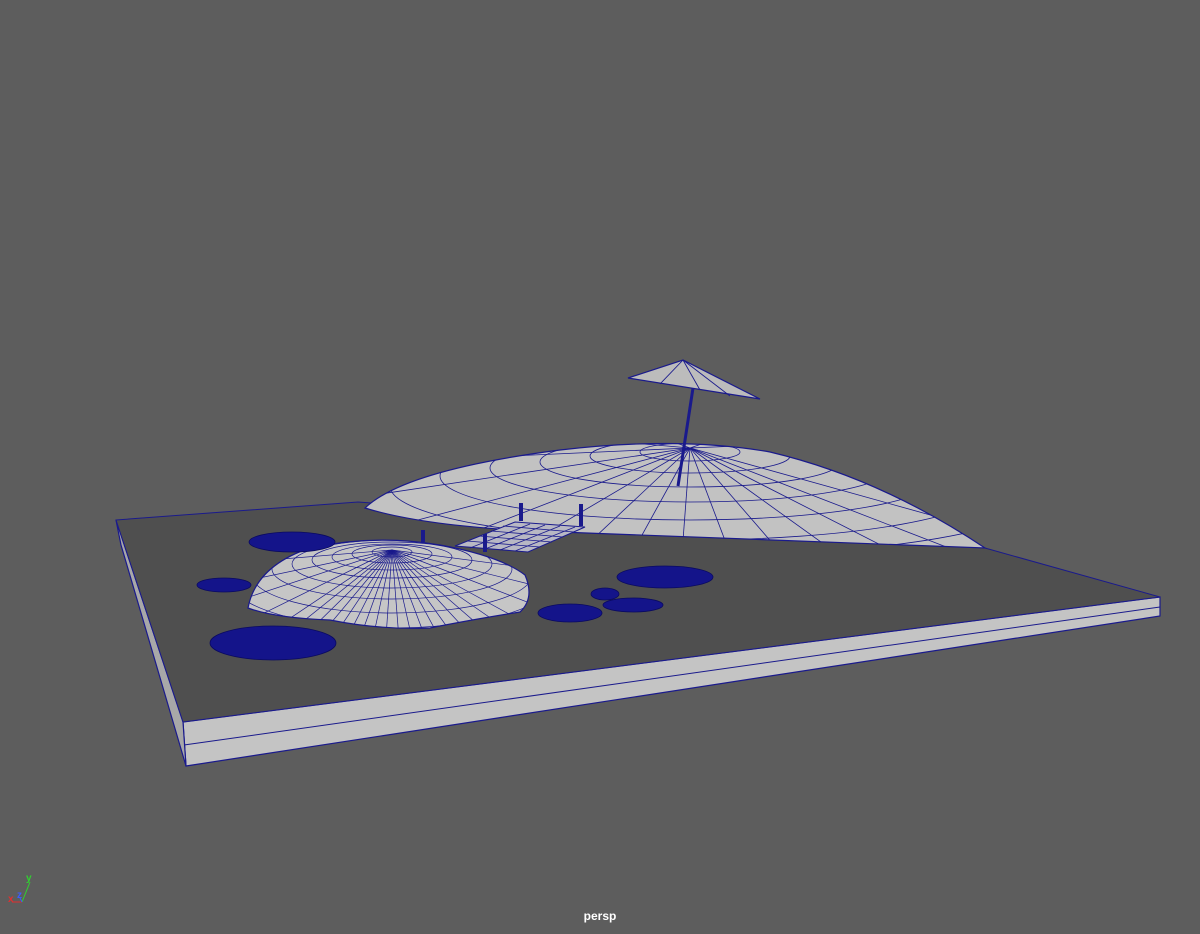  Describe the element at coordinates (29, 878) in the screenshot. I see `y-axis-label: y` at that location.